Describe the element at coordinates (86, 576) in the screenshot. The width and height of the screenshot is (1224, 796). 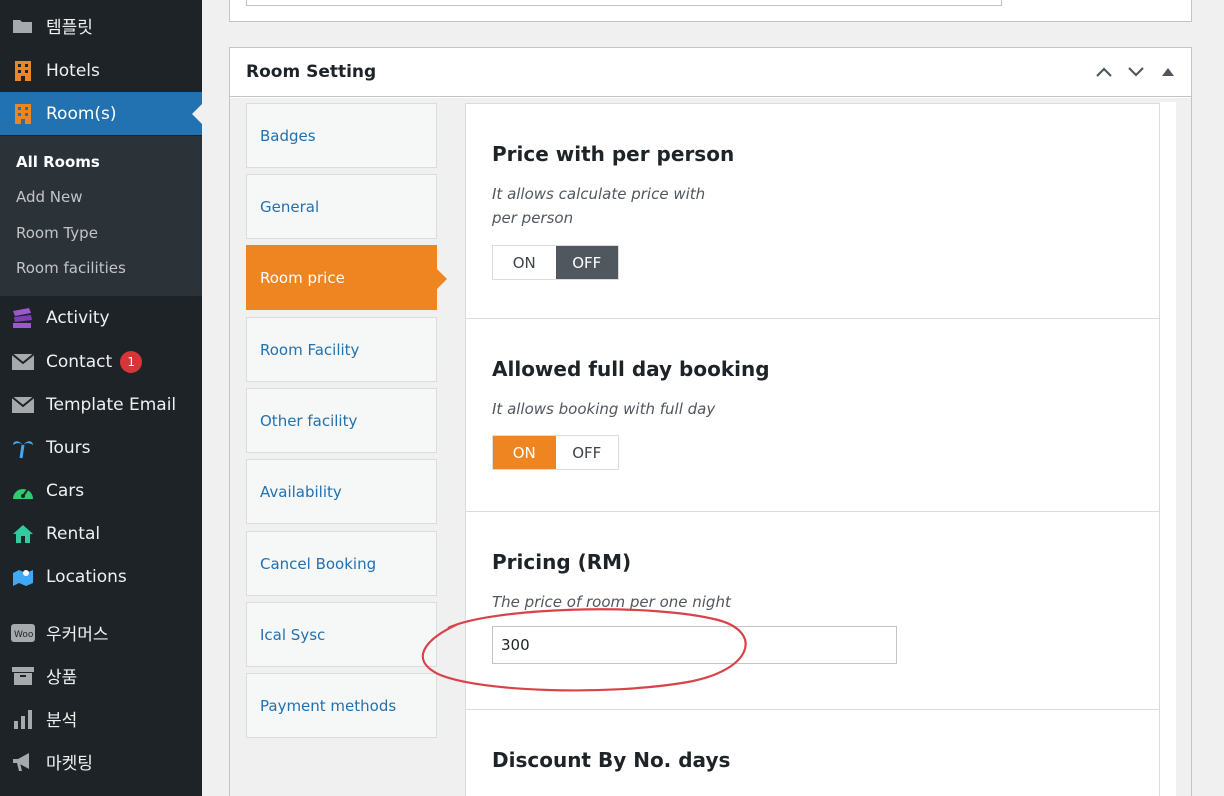
I see `menu-label: Locations` at that location.